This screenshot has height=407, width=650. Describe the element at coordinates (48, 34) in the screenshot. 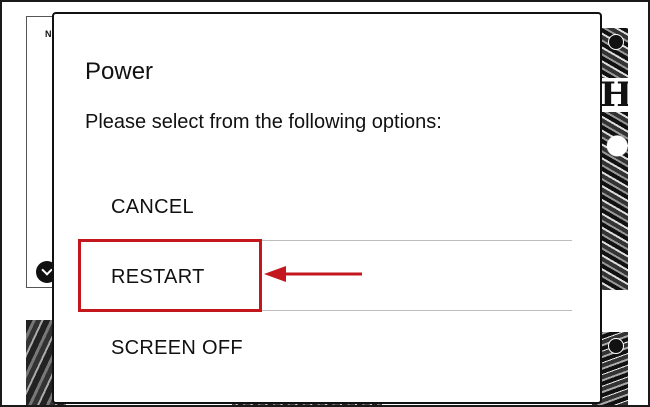

I see `cover-title-mark: N` at that location.